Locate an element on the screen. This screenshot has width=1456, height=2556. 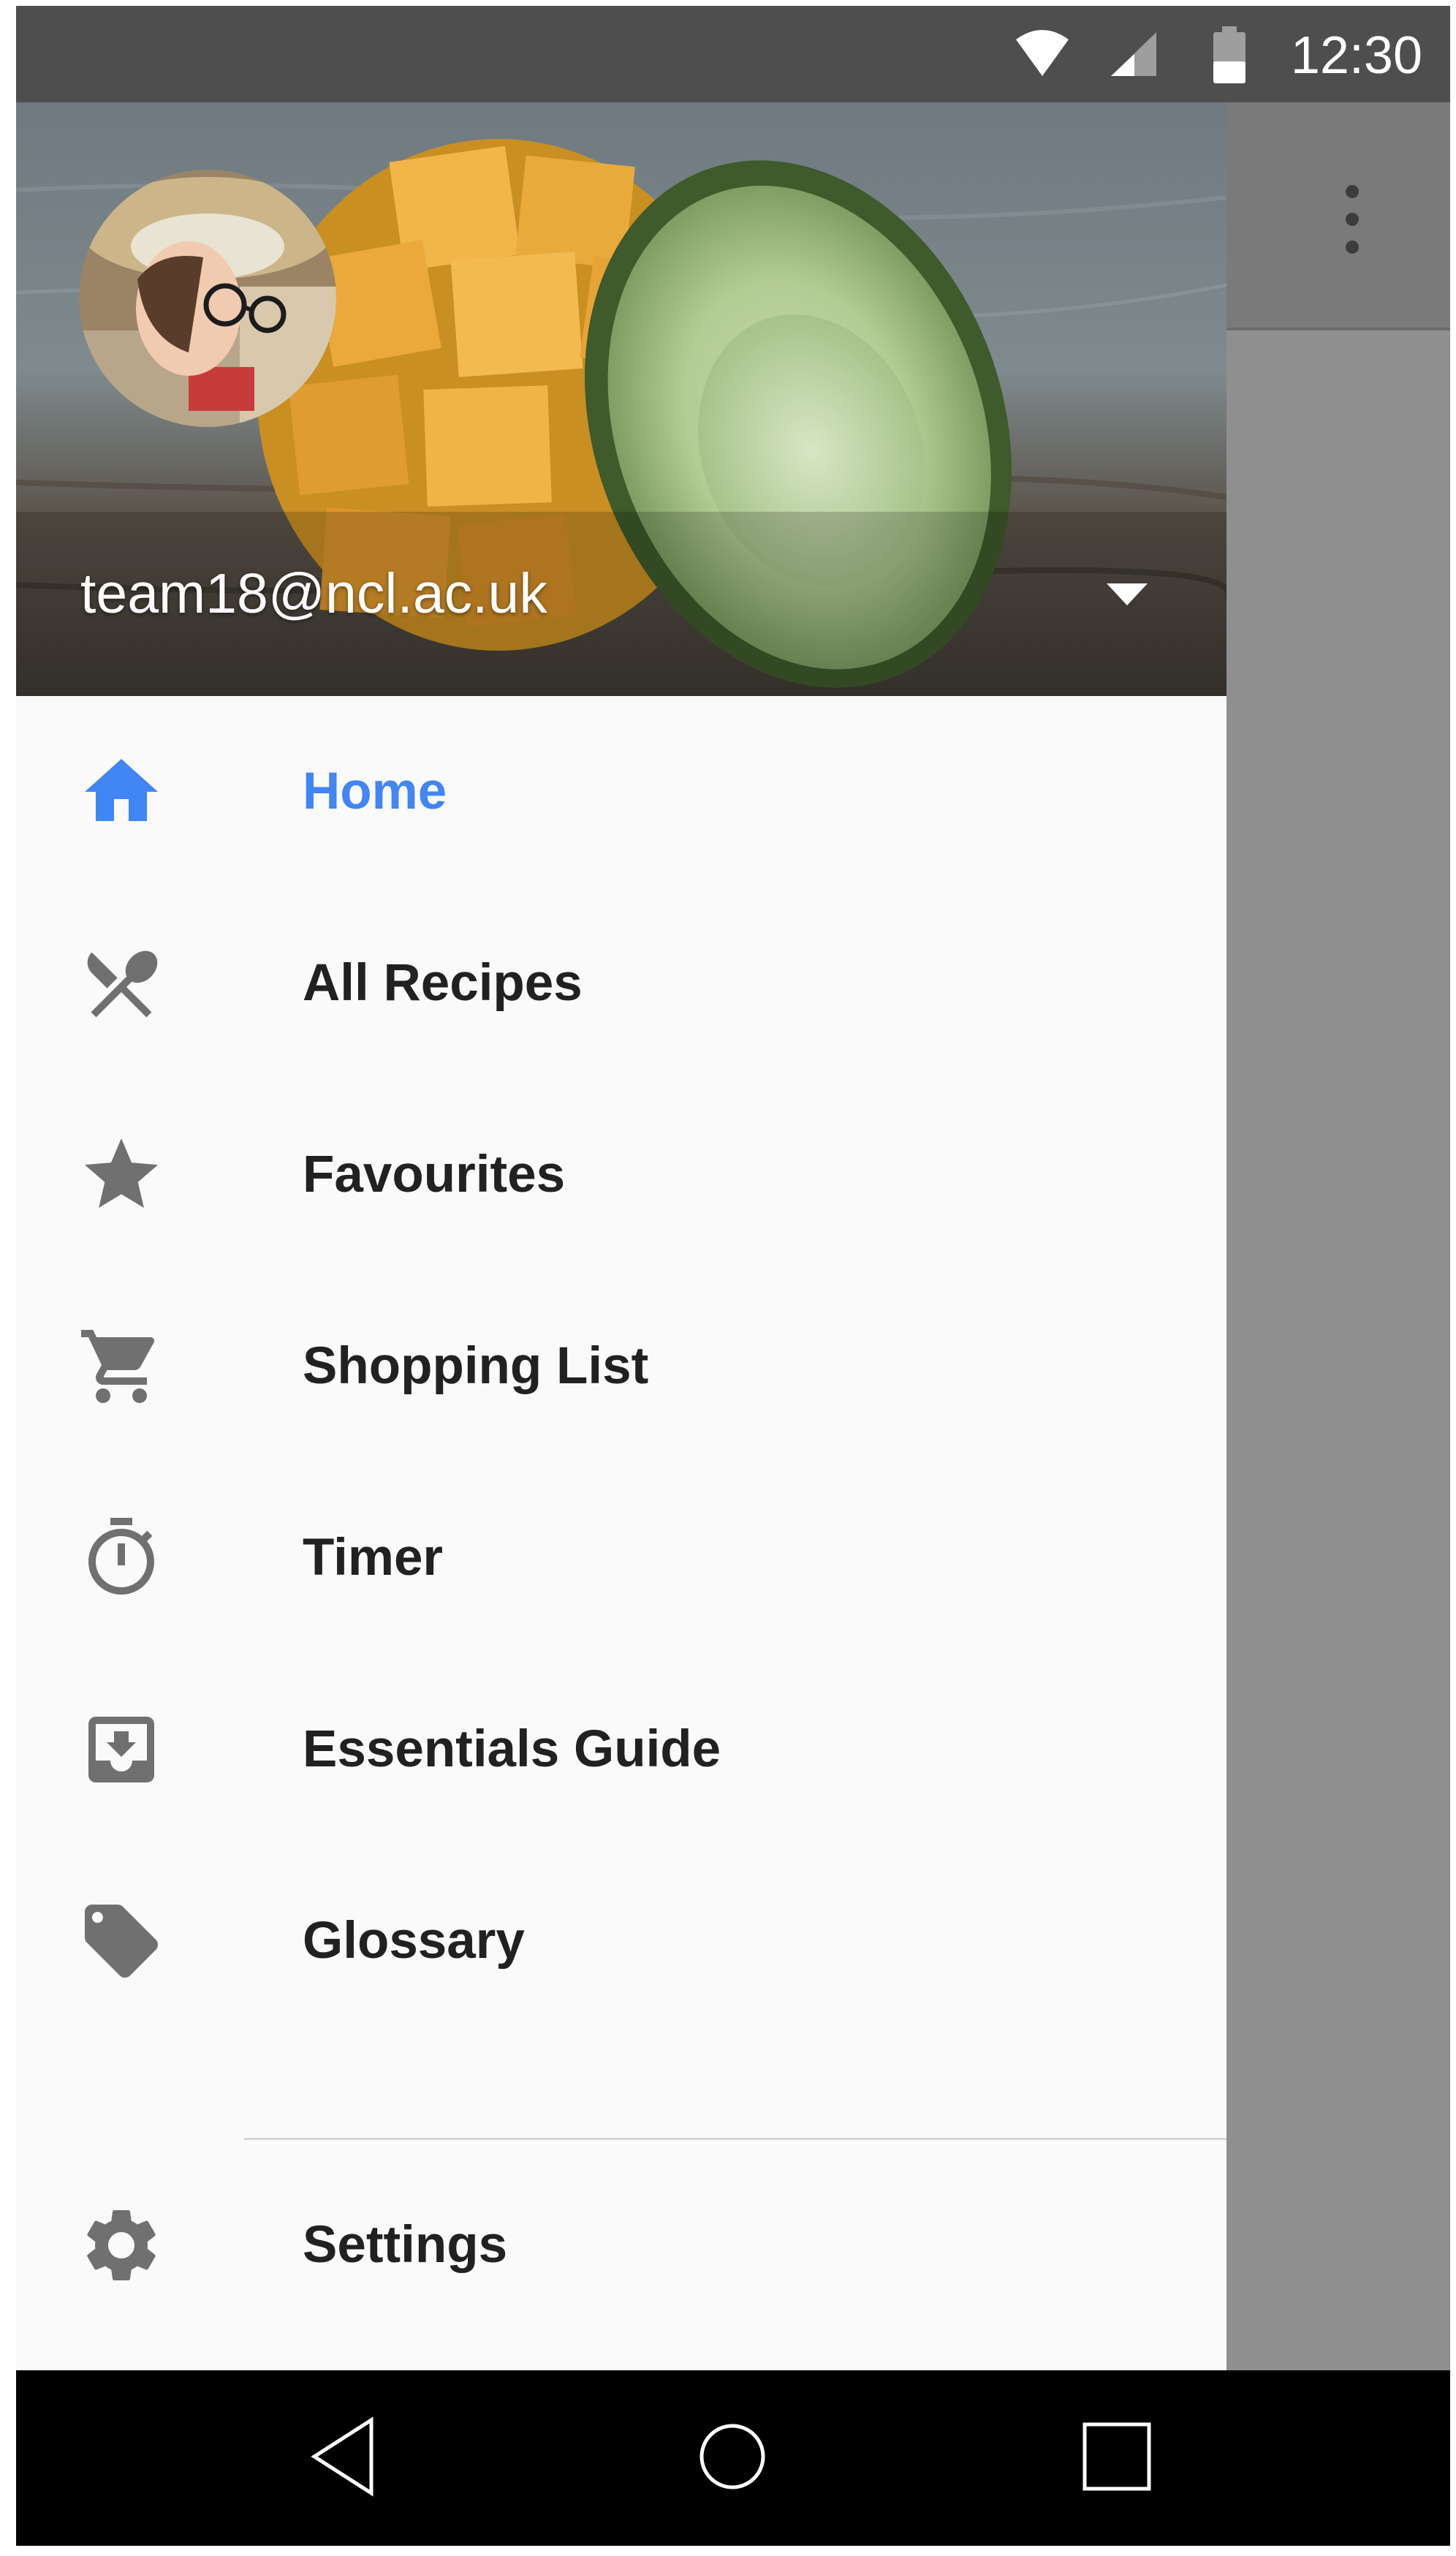
account-switcher-button is located at coordinates (1127, 593).